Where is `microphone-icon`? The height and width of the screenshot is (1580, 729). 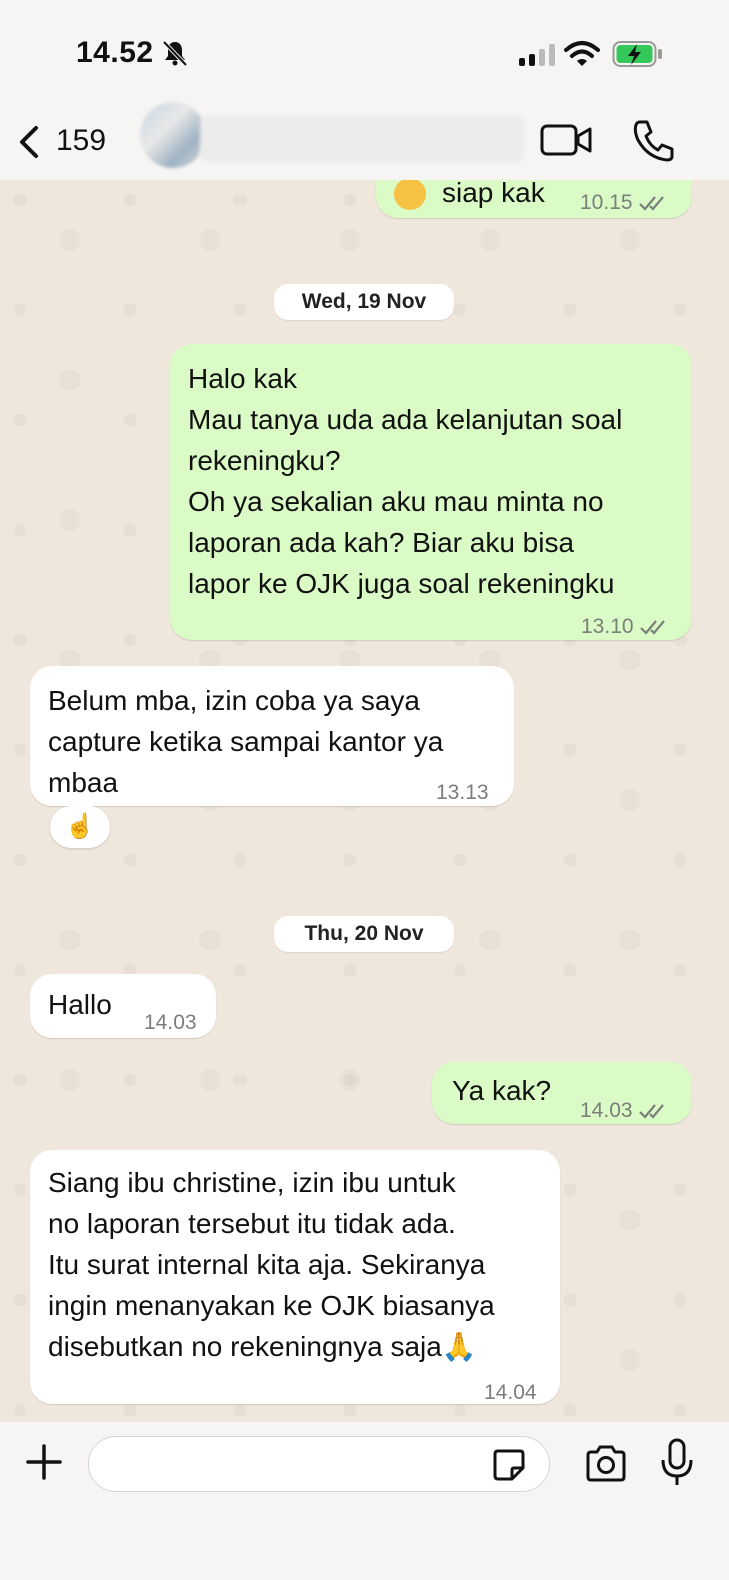
microphone-icon is located at coordinates (677, 1463).